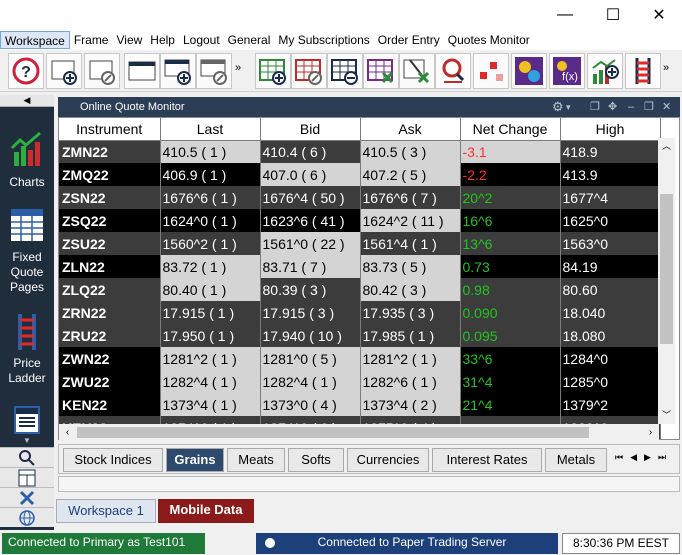 The image size is (682, 555). What do you see at coordinates (510, 197) in the screenshot?
I see `net-change-cell: 20^2` at bounding box center [510, 197].